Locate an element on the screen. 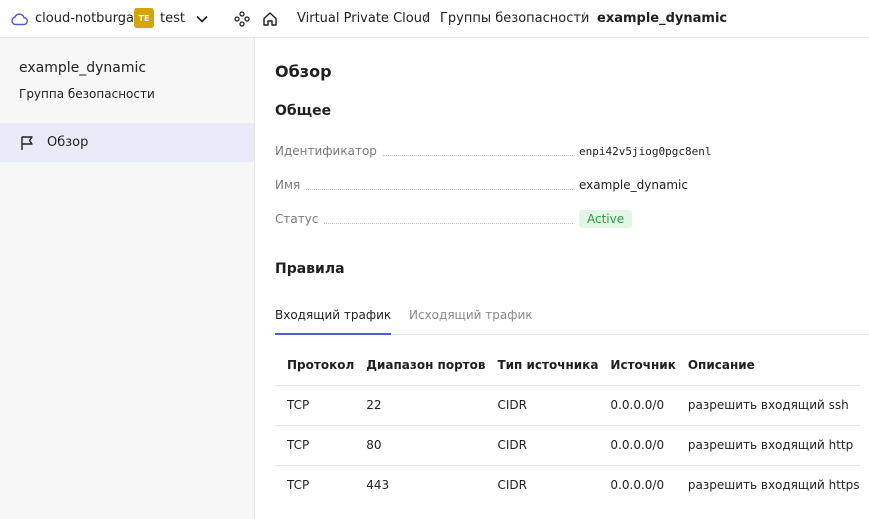  cloud-icon is located at coordinates (20, 18).